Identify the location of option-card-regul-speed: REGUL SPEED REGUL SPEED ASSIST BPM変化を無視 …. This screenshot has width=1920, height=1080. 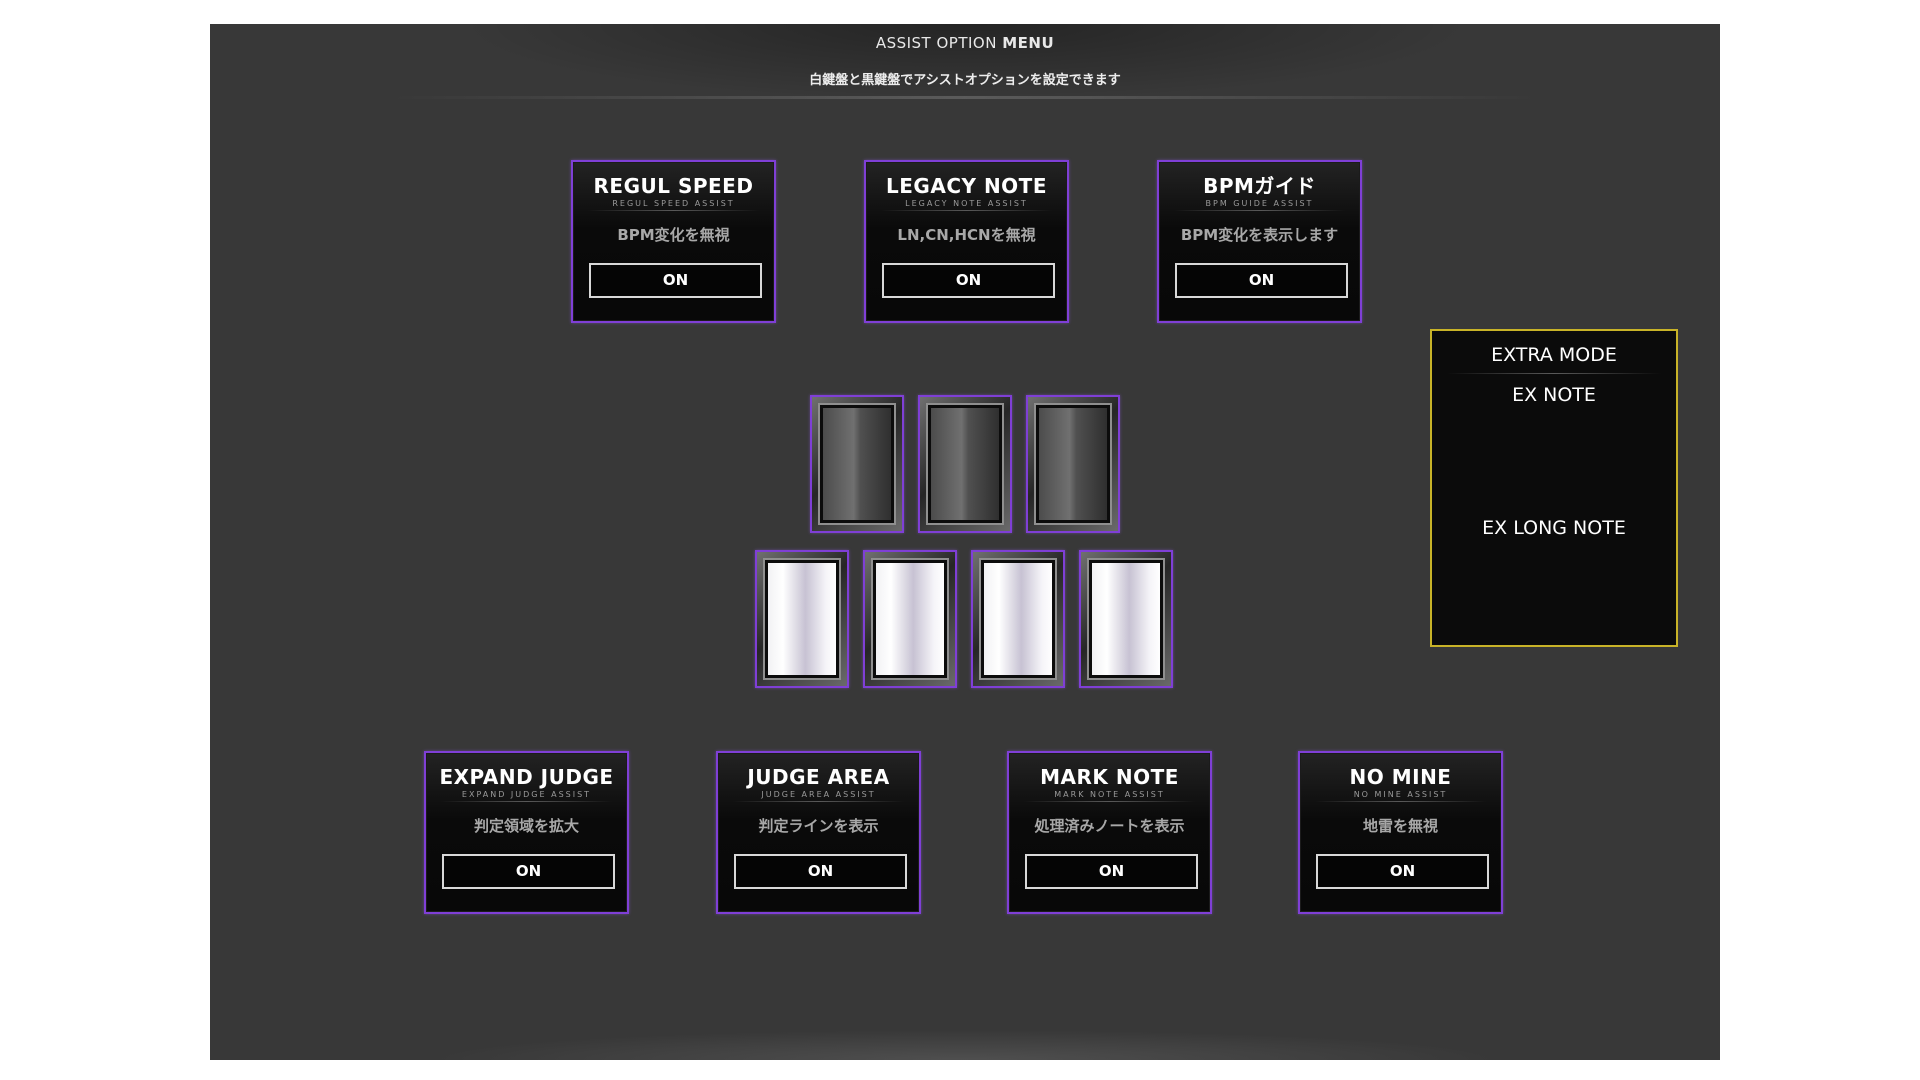
(673, 241).